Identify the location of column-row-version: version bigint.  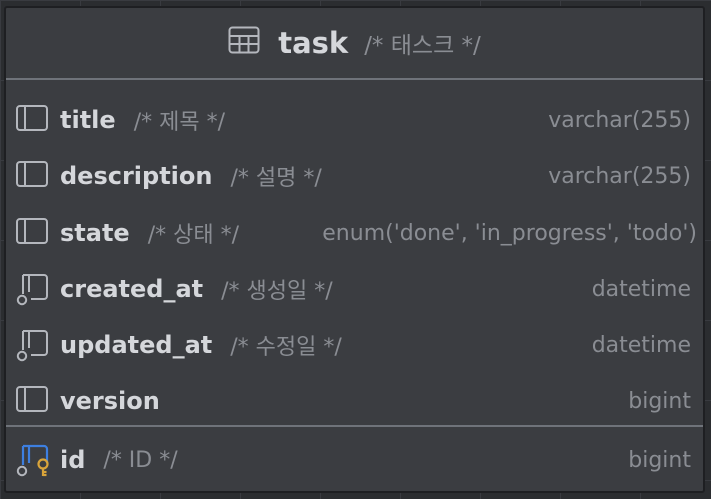
(354, 401).